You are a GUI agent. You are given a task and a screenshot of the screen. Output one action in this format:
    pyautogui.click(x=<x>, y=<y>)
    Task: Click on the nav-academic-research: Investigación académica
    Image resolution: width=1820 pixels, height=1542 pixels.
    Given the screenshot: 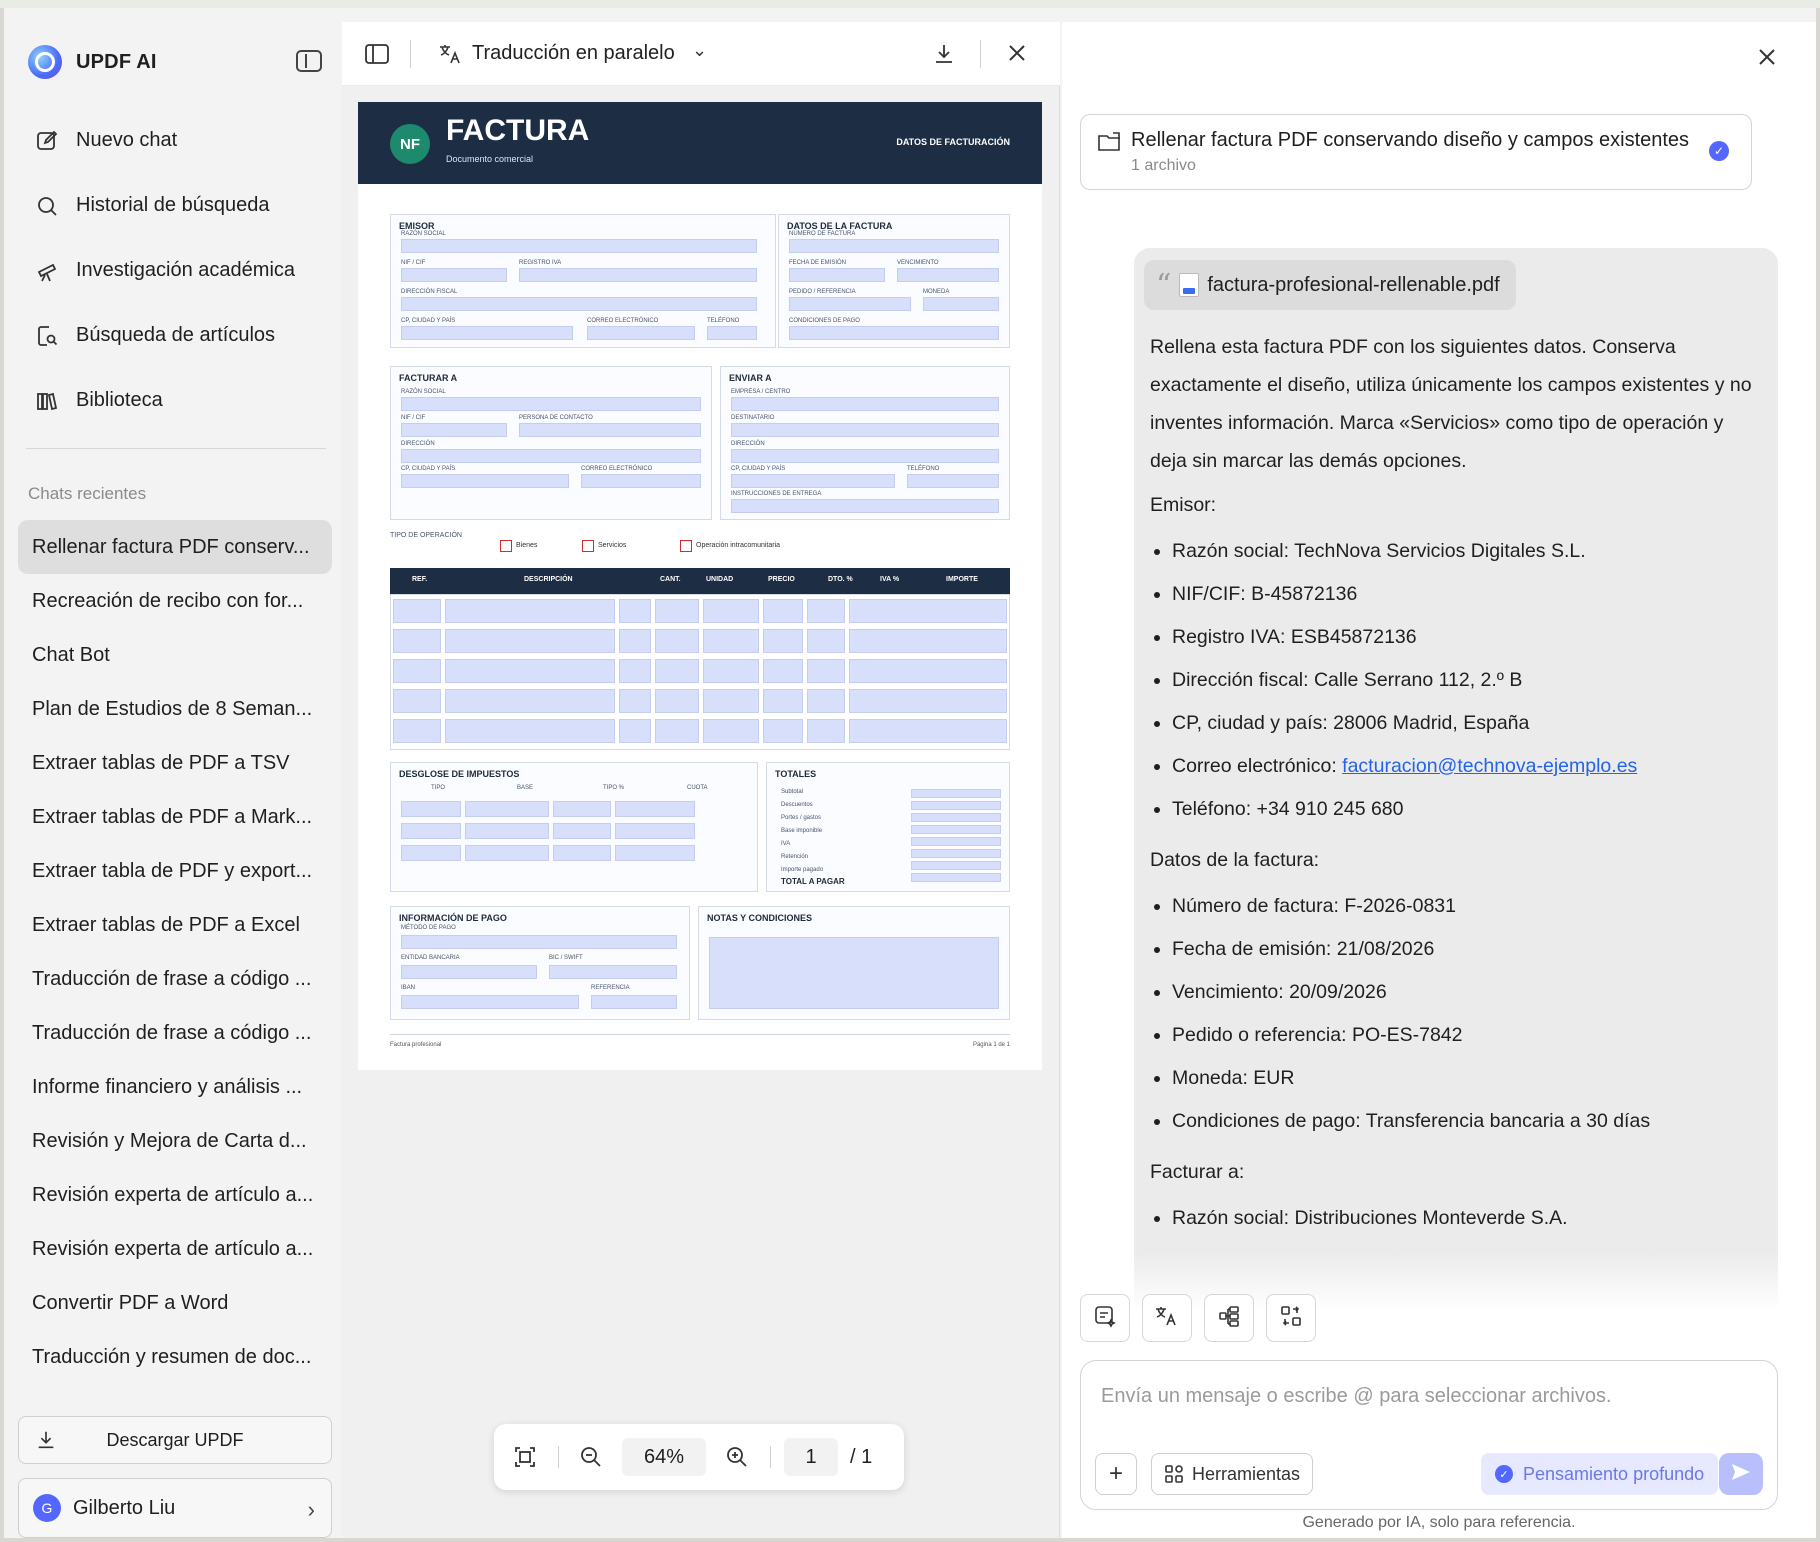 What is the action you would take?
    pyautogui.click(x=175, y=270)
    